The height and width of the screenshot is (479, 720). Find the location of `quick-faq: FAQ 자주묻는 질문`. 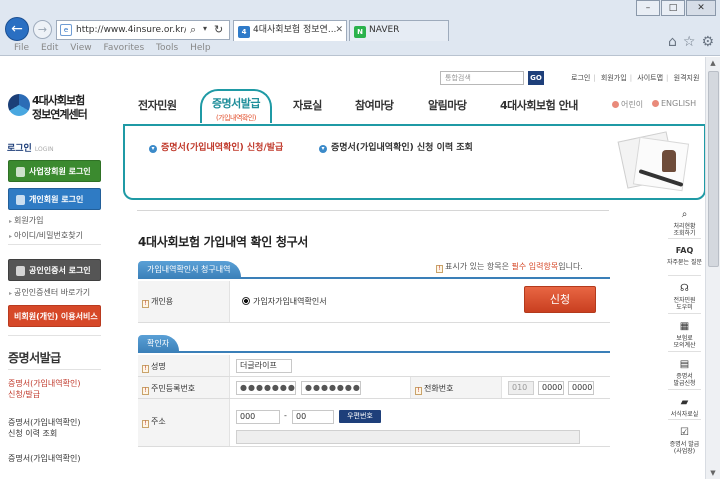

quick-faq: FAQ 자주묻는 질문 is located at coordinates (684, 255).